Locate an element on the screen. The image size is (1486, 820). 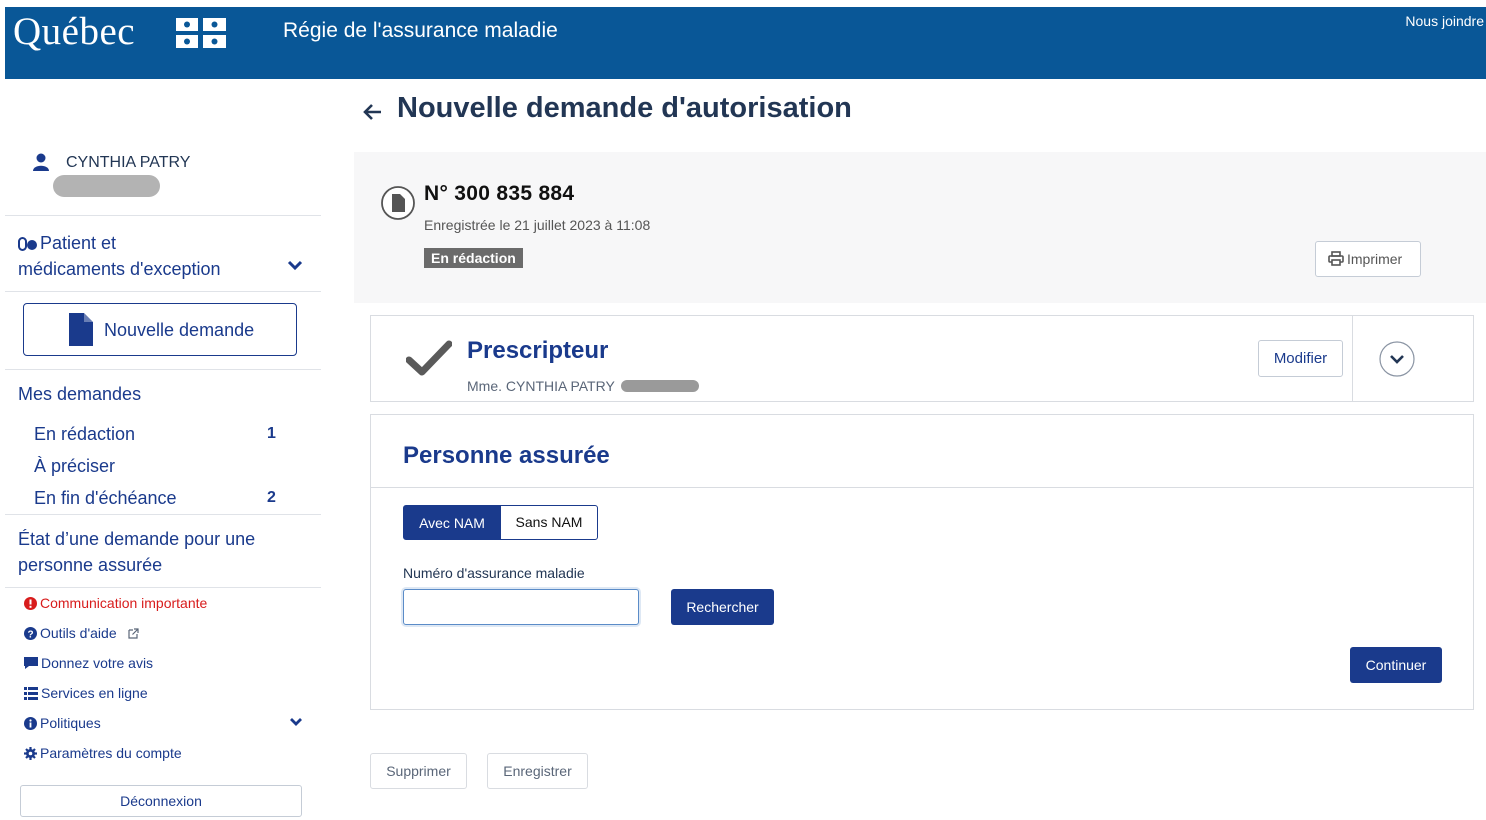
help-tools-link: ? Outils d'aide is located at coordinates (83, 633).